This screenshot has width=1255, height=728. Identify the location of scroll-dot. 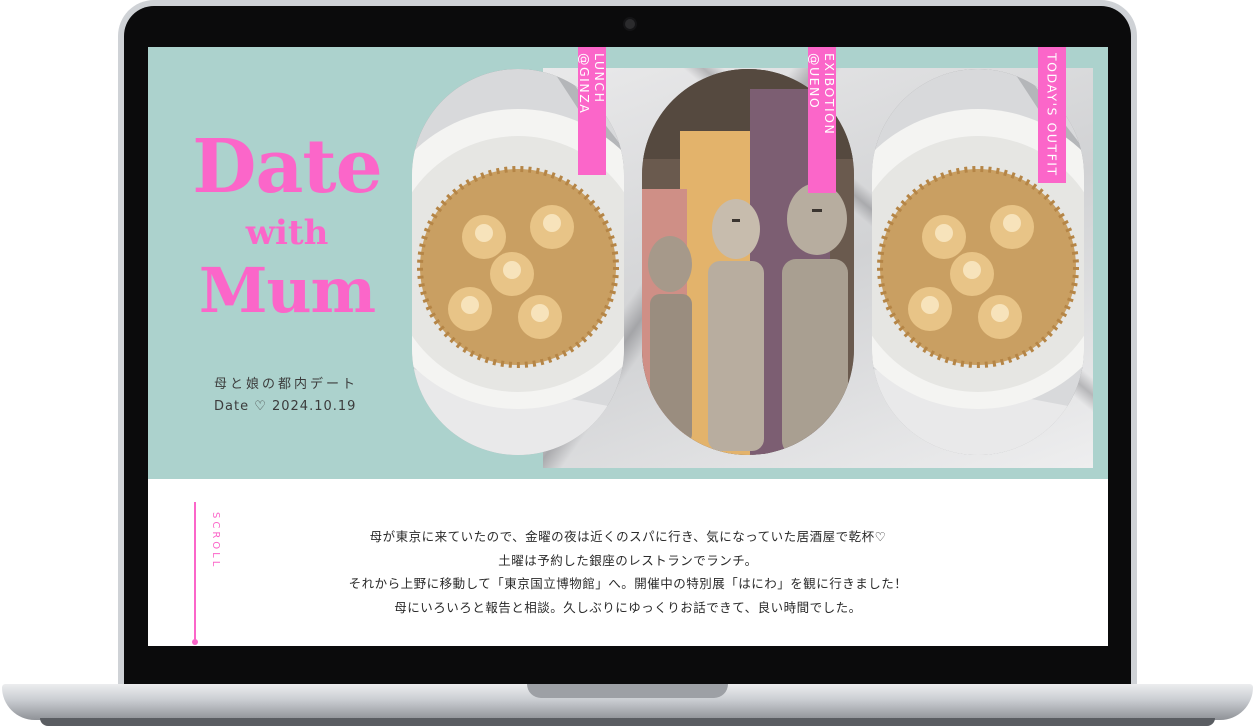
(195, 642).